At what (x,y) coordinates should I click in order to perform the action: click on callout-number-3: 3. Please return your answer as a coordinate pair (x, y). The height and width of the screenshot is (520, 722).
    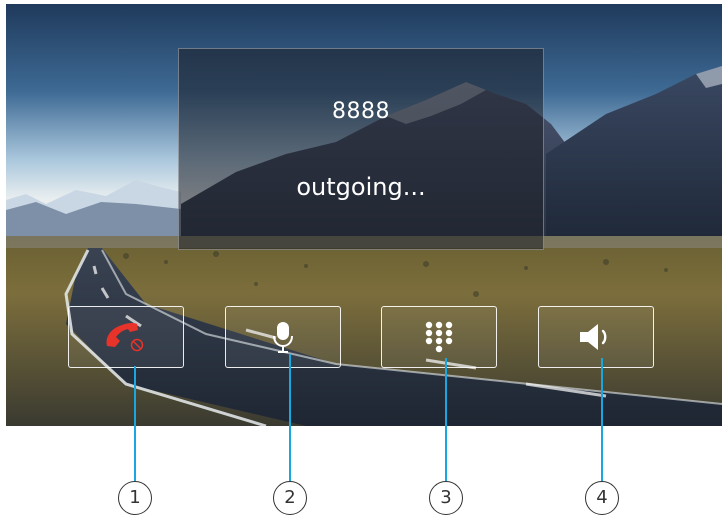
    Looking at the image, I should click on (446, 498).